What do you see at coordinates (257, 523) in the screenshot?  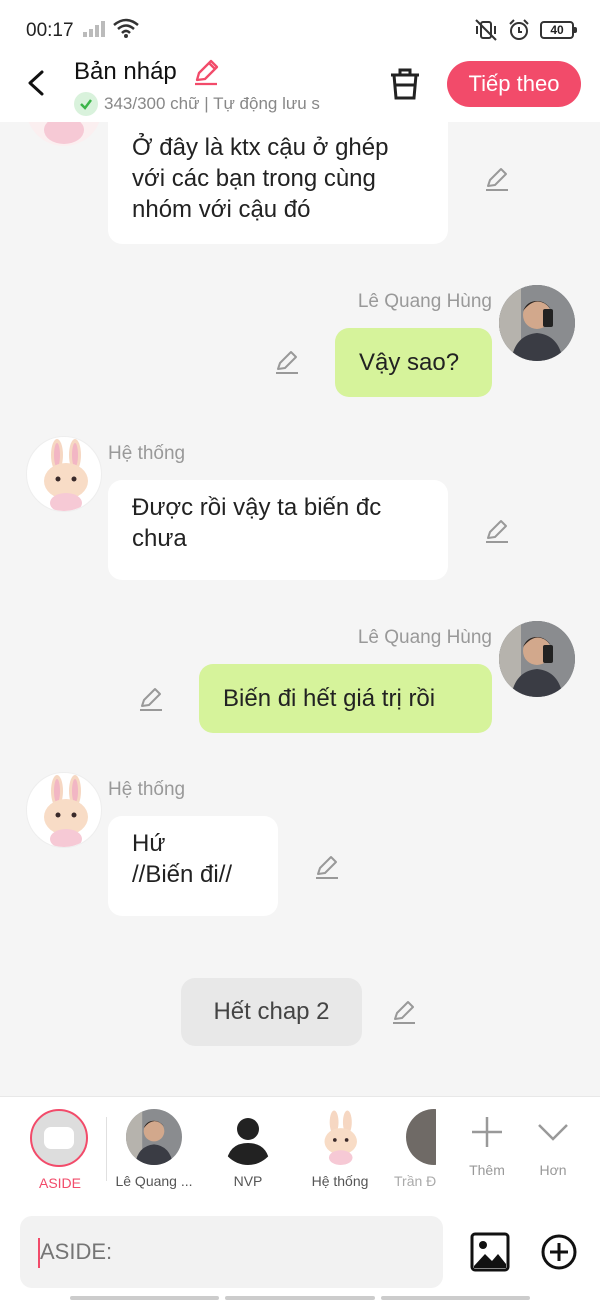 I see `message-text: Được rồi vậy ta biến đc chưa` at bounding box center [257, 523].